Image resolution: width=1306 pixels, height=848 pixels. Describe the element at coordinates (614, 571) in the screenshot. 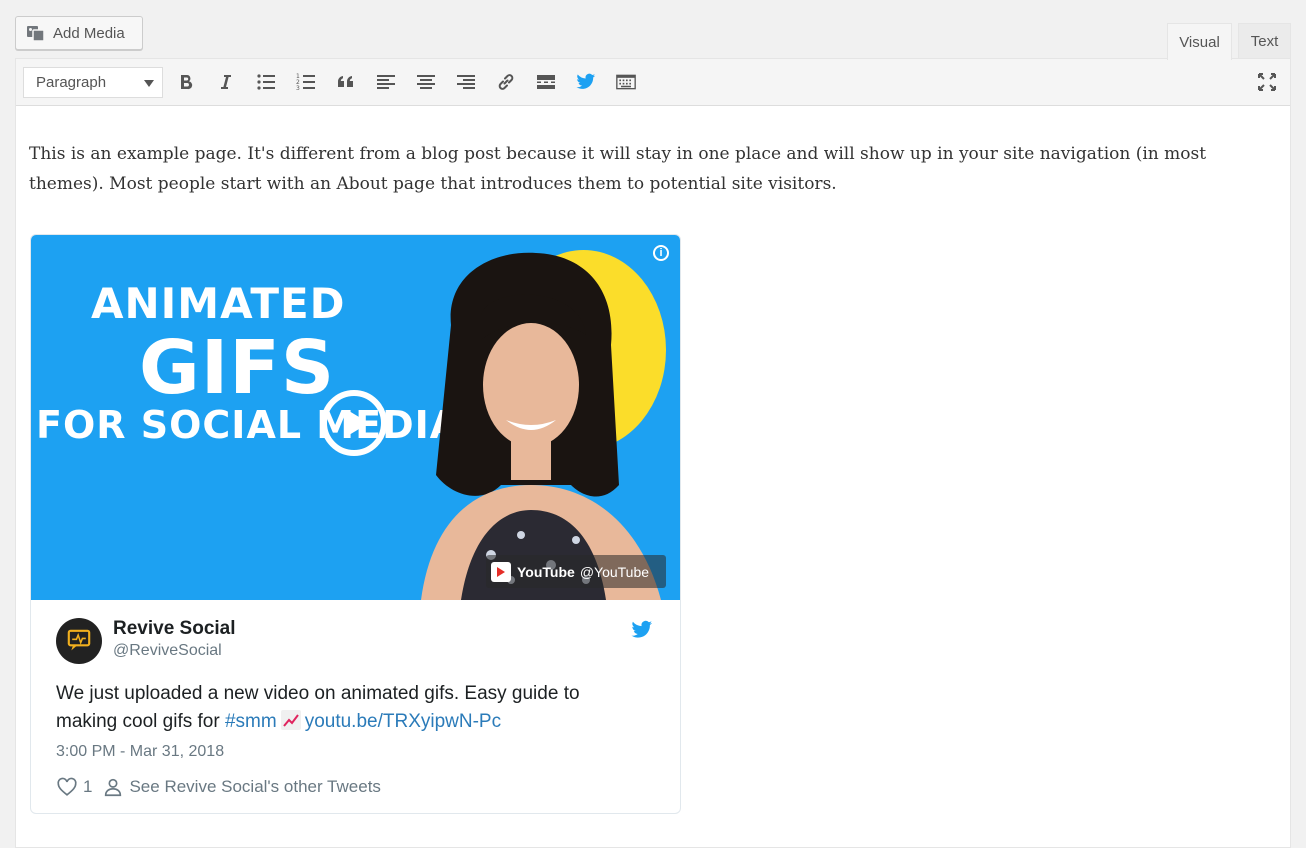

I see `youtube-source-handle: @YouTube` at that location.